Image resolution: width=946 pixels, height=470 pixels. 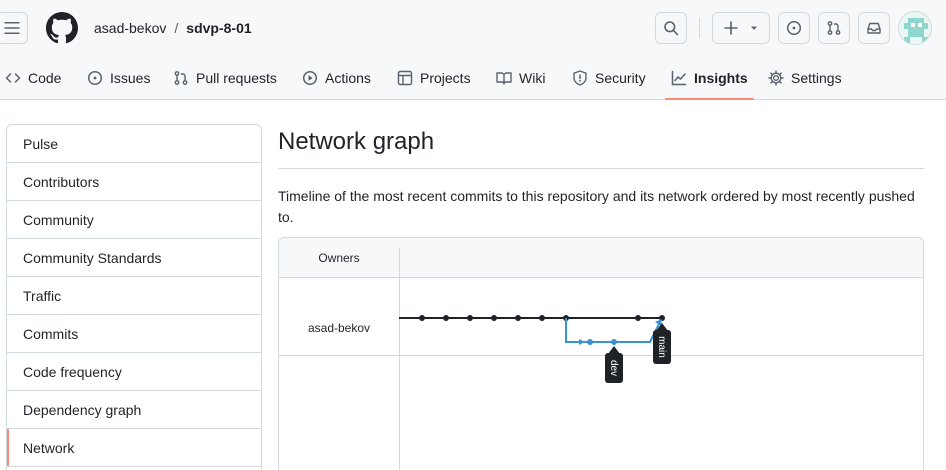 What do you see at coordinates (580, 78) in the screenshot?
I see `shield-icon` at bounding box center [580, 78].